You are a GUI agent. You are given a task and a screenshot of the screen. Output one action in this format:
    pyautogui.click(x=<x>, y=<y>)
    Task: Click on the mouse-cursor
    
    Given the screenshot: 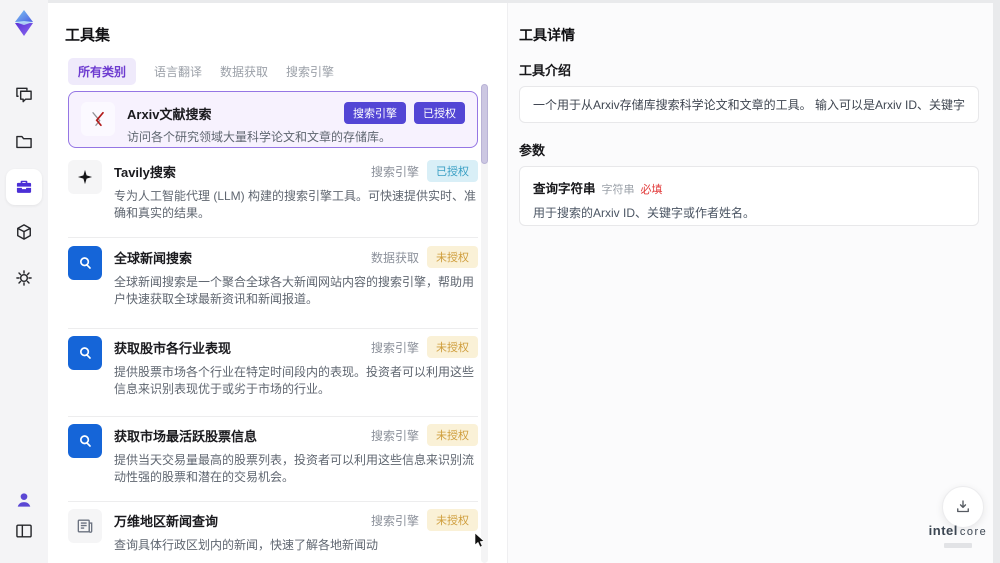 What is the action you would take?
    pyautogui.click(x=479, y=542)
    